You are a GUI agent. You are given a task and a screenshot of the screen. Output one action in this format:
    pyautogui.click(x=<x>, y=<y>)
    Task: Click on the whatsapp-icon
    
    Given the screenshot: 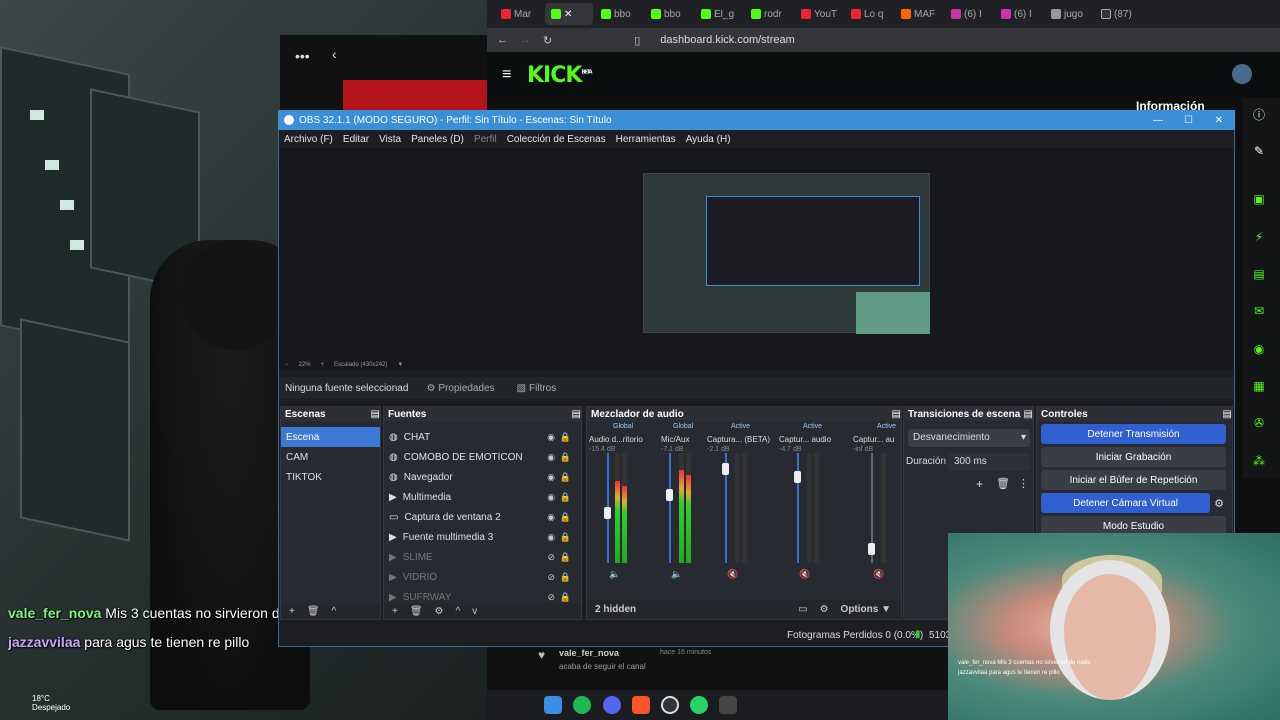 What is the action you would take?
    pyautogui.click(x=699, y=705)
    